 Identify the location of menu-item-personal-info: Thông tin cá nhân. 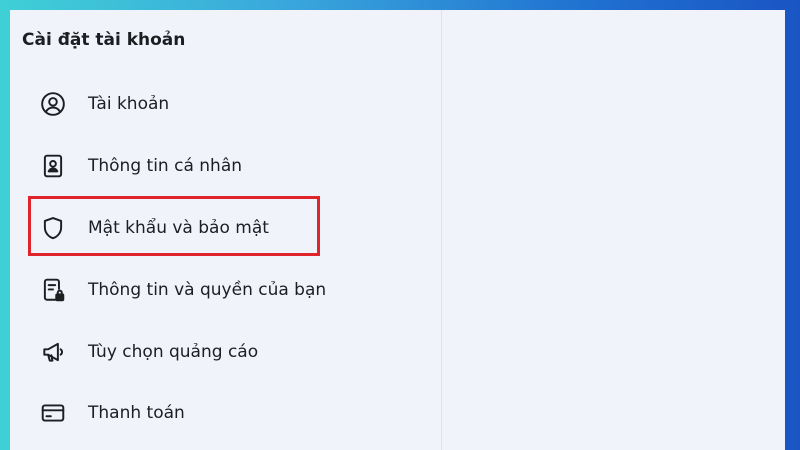
(230, 166).